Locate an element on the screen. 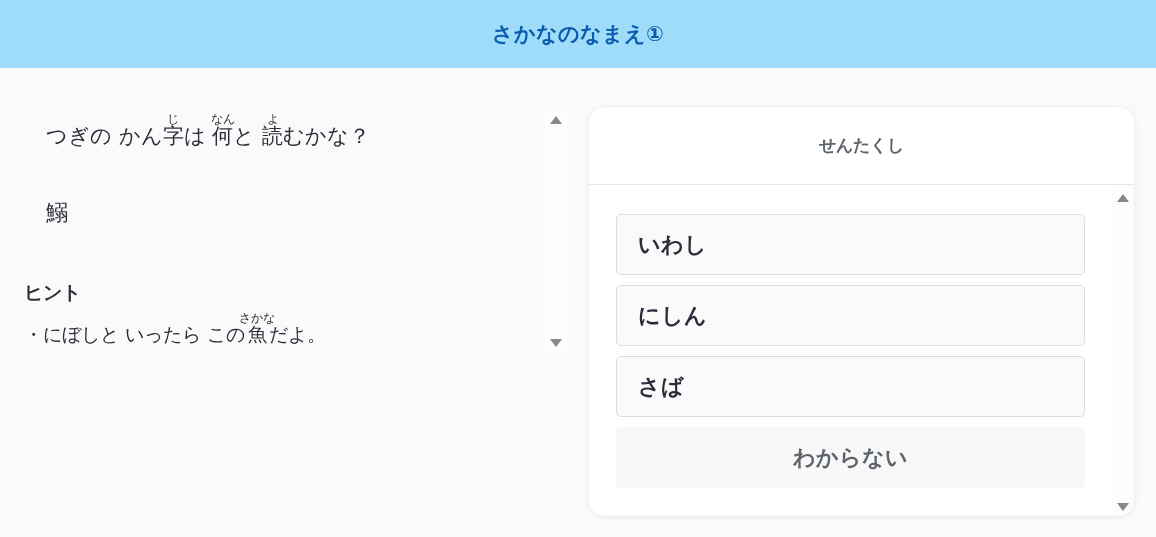 The image size is (1156, 537). dont-know-button: わからない is located at coordinates (850, 457).